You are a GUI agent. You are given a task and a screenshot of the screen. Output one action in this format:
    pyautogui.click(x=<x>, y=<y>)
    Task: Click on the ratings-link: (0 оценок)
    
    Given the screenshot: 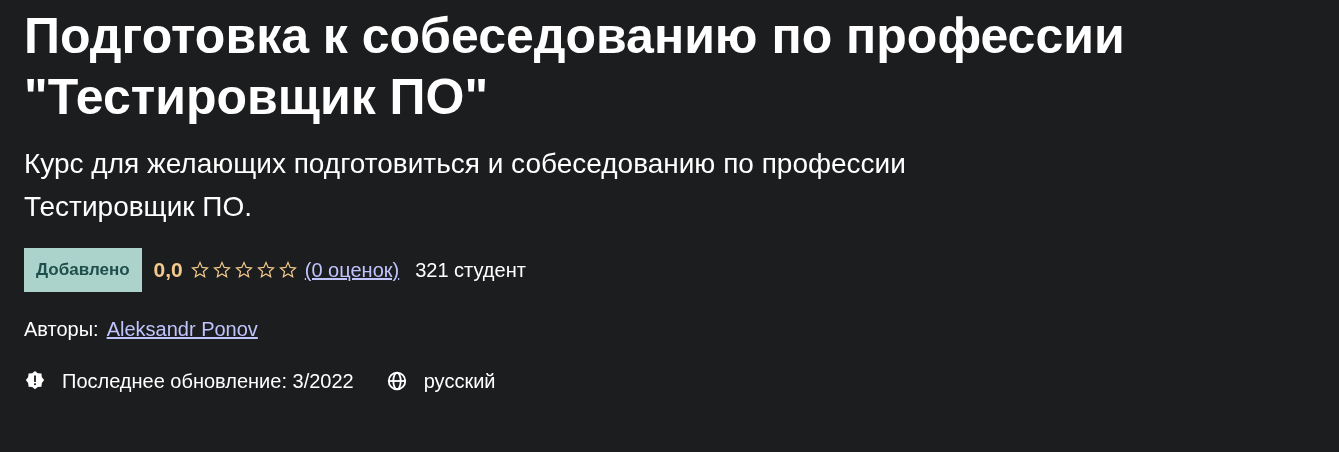 What is the action you would take?
    pyautogui.click(x=352, y=269)
    